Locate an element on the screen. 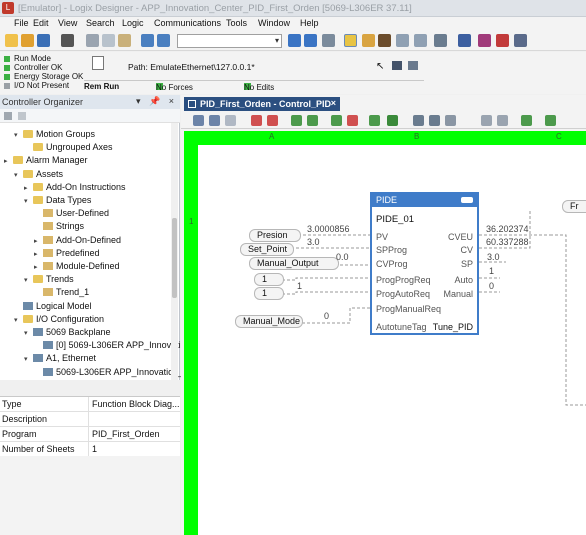 This screenshot has height=535, width=586. output-ref-clipped: Fr is located at coordinates (574, 206).